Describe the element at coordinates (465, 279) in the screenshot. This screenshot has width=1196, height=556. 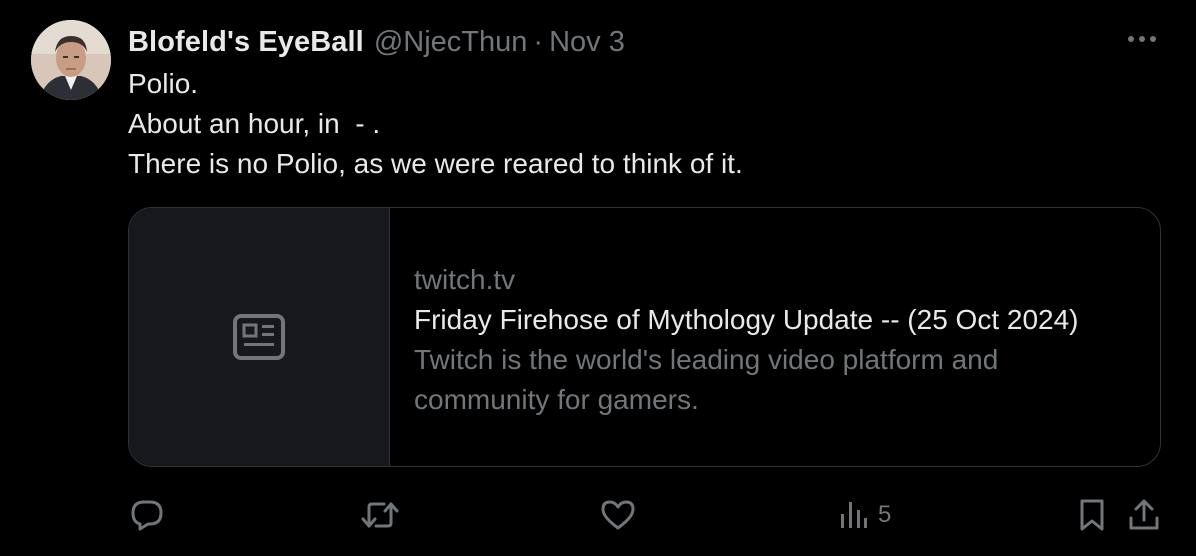
I see `card-domain: twitch.tv` at that location.